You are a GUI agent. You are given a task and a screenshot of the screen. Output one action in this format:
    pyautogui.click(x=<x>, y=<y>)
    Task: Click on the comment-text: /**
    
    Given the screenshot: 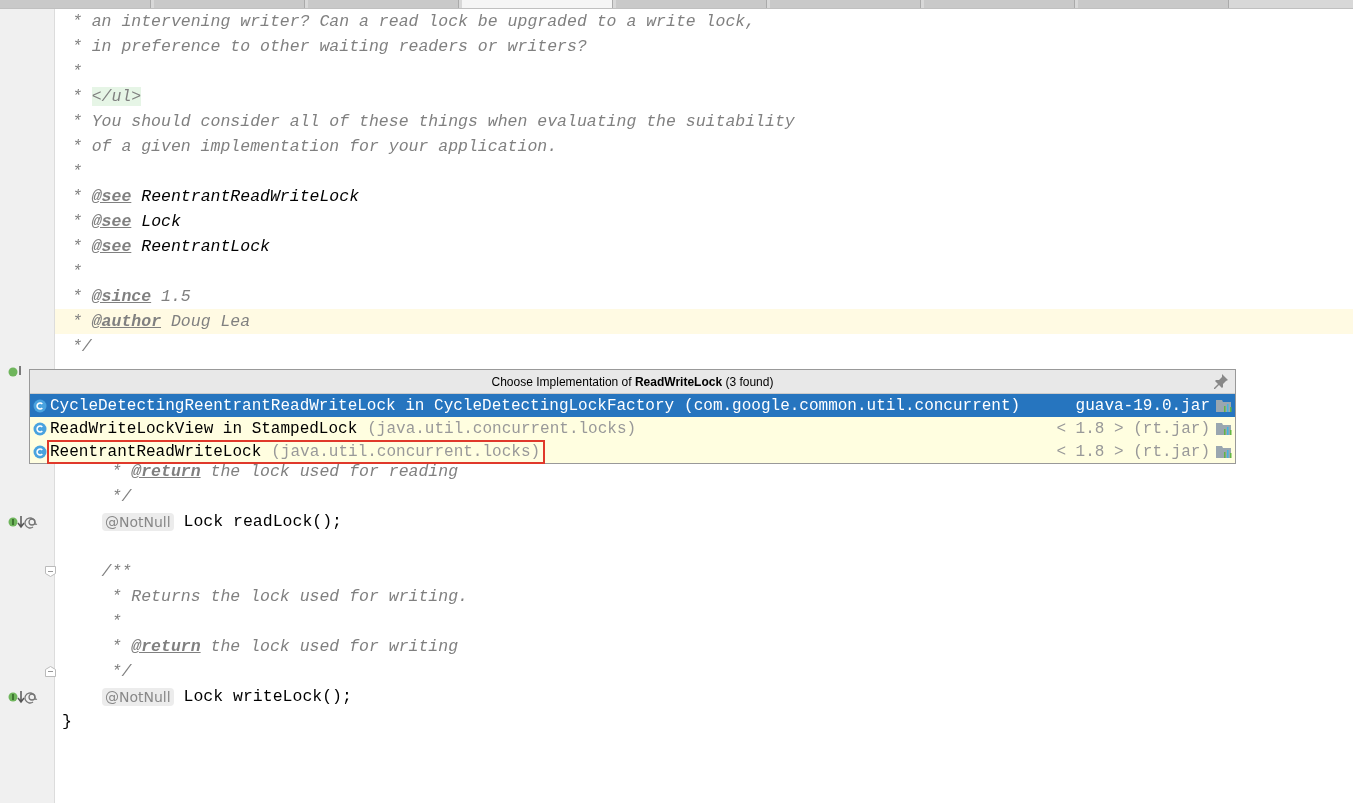 What is the action you would take?
    pyautogui.click(x=116, y=571)
    